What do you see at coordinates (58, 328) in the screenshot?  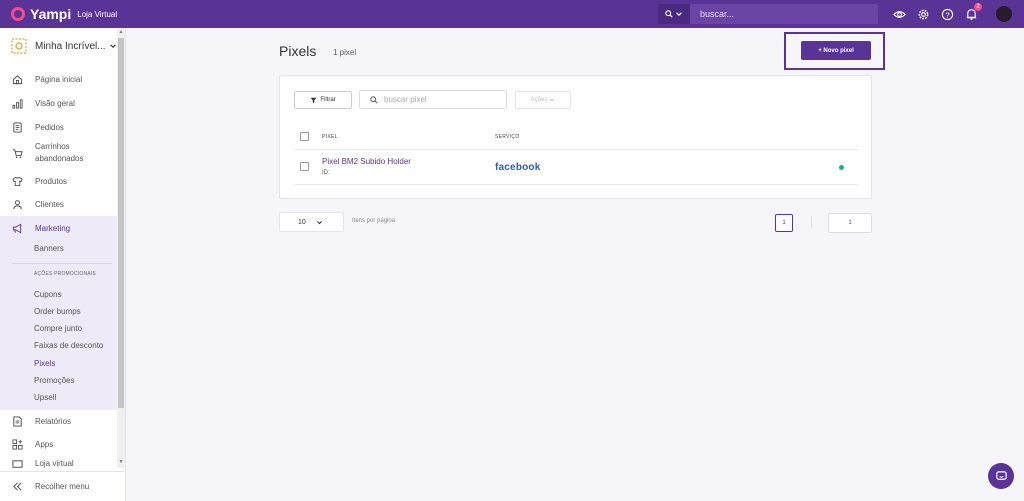 I see `sidebar-subitem-buy-together: Compre junto` at bounding box center [58, 328].